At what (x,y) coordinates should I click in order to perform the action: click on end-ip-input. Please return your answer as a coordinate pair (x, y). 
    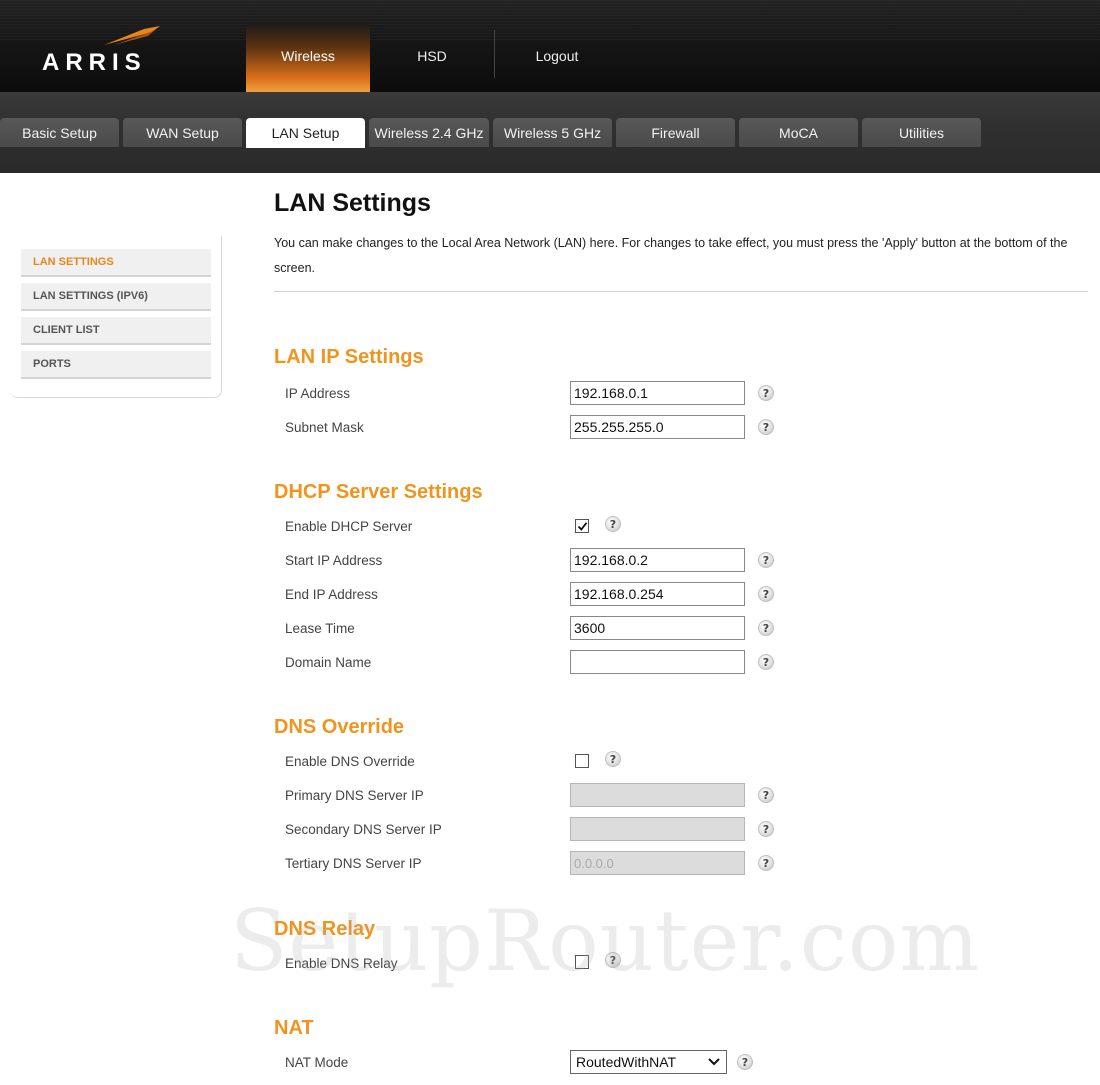
    Looking at the image, I should click on (657, 594).